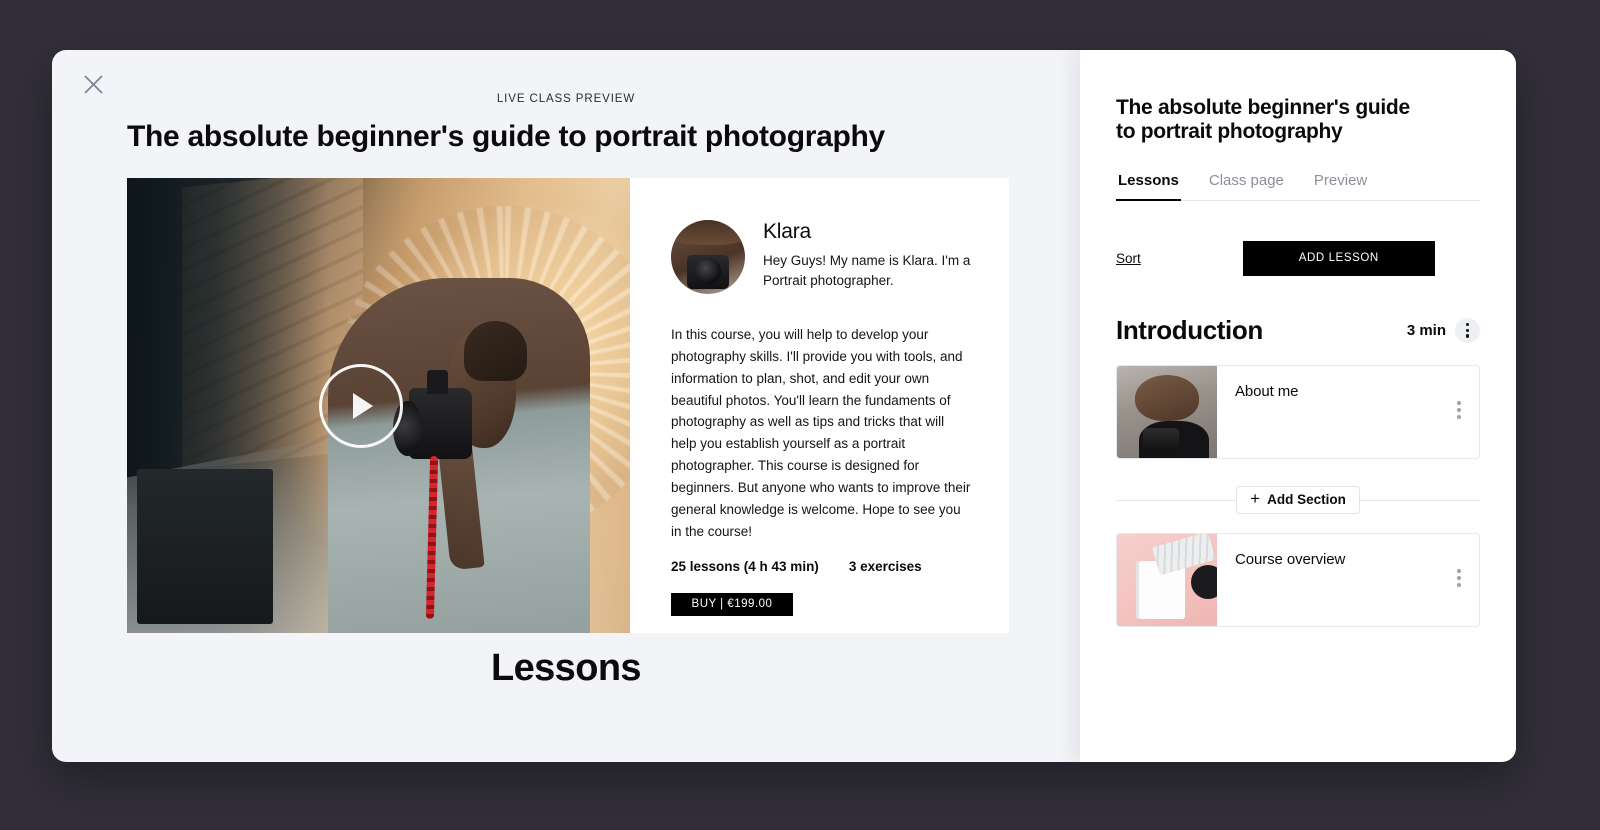 The width and height of the screenshot is (1600, 830). I want to click on sort-button: Sort, so click(1128, 258).